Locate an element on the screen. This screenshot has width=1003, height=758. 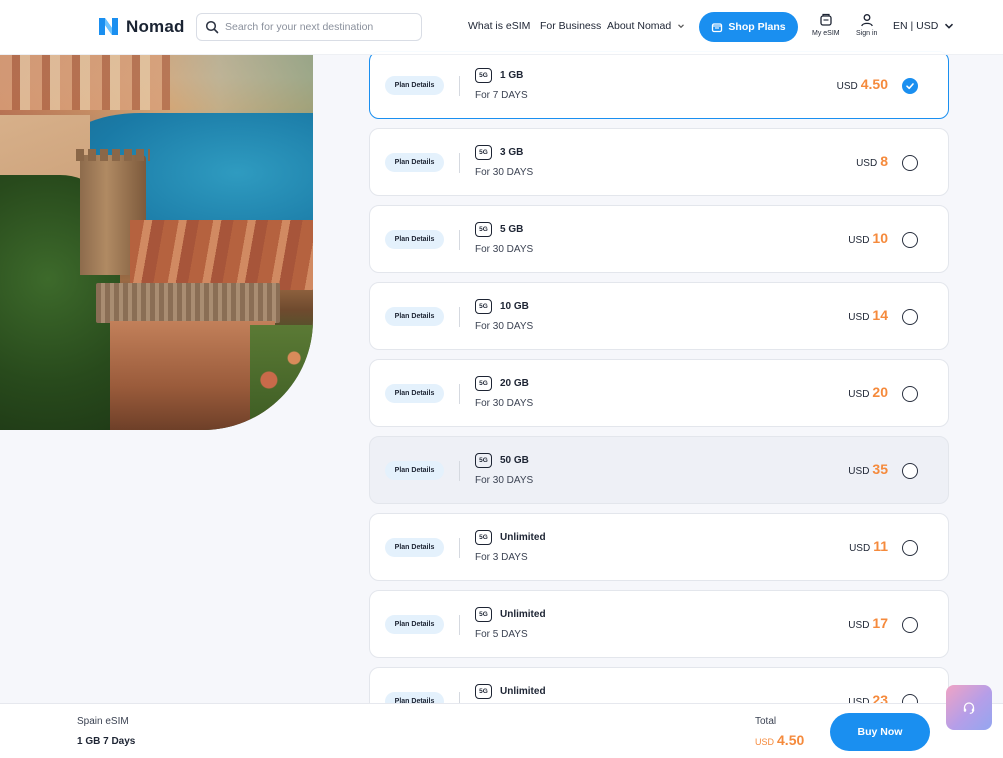
plan-option: Plan Details 5G 3 GB For 30 DAYS USD 8 is located at coordinates (659, 162).